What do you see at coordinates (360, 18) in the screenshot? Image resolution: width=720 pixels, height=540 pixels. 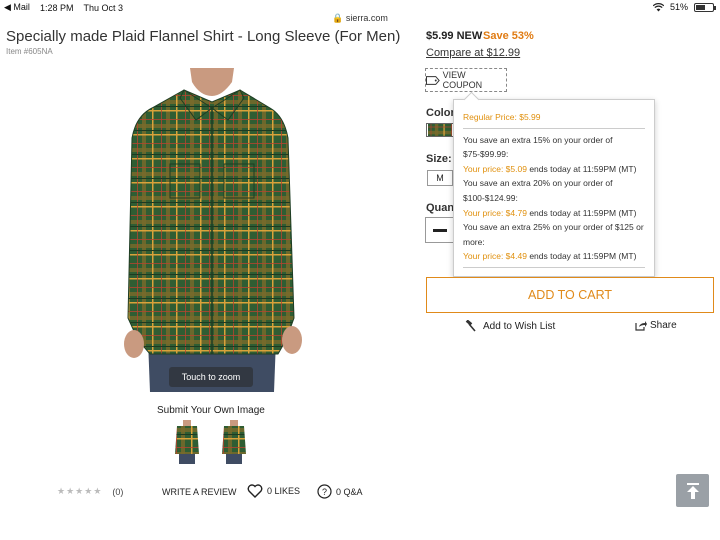 I see `address-bar: 🔒 sierra.com` at bounding box center [360, 18].